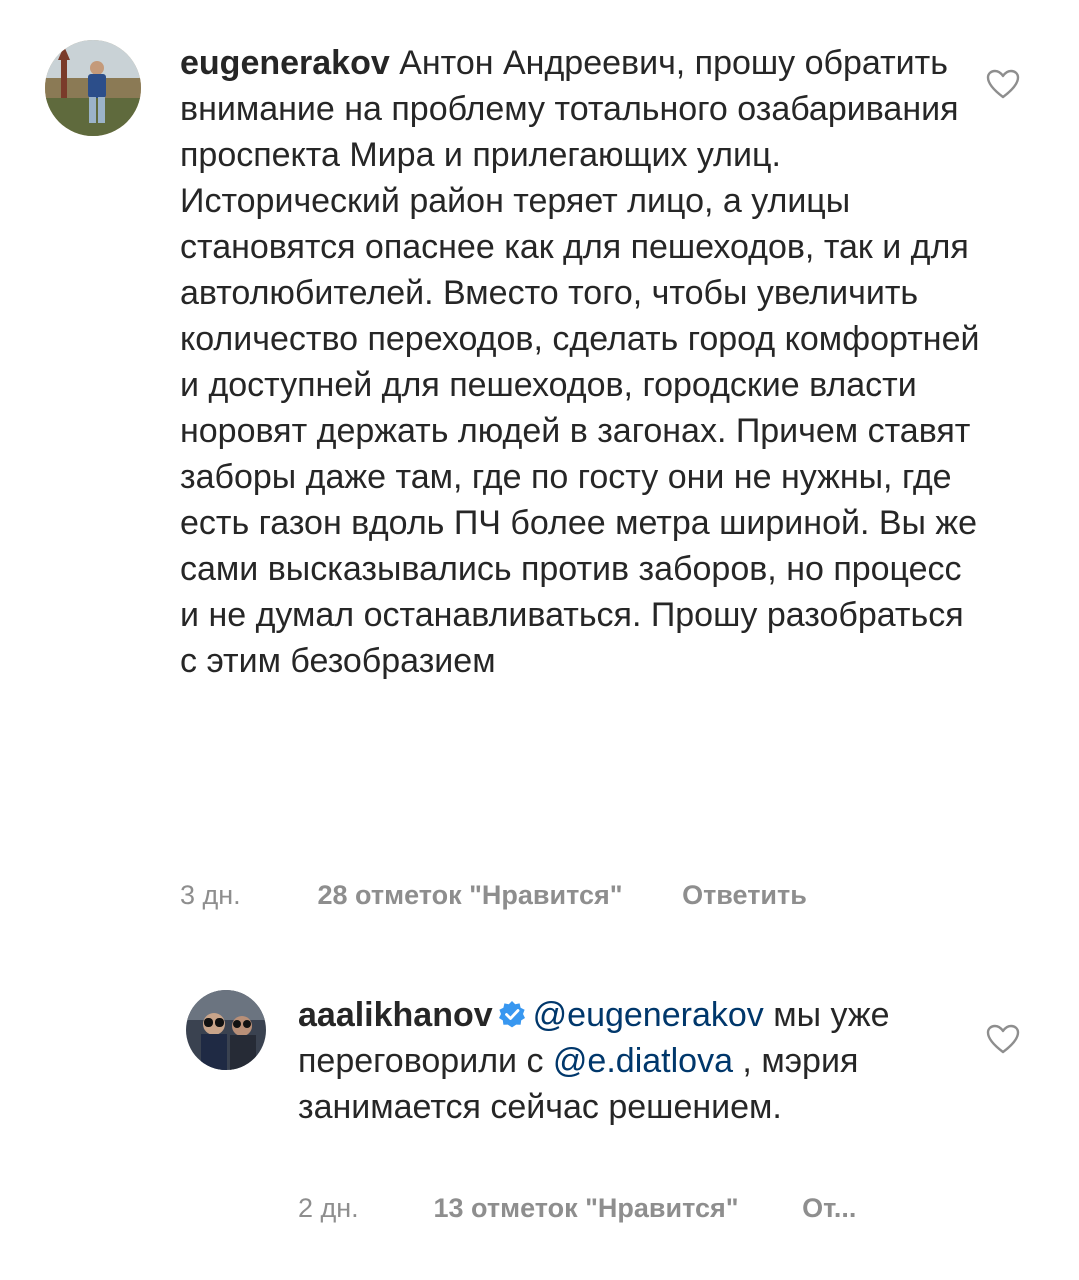 The image size is (1079, 1280). What do you see at coordinates (586, 1208) in the screenshot?
I see `likes-count: 13 отметок "Нравится"` at bounding box center [586, 1208].